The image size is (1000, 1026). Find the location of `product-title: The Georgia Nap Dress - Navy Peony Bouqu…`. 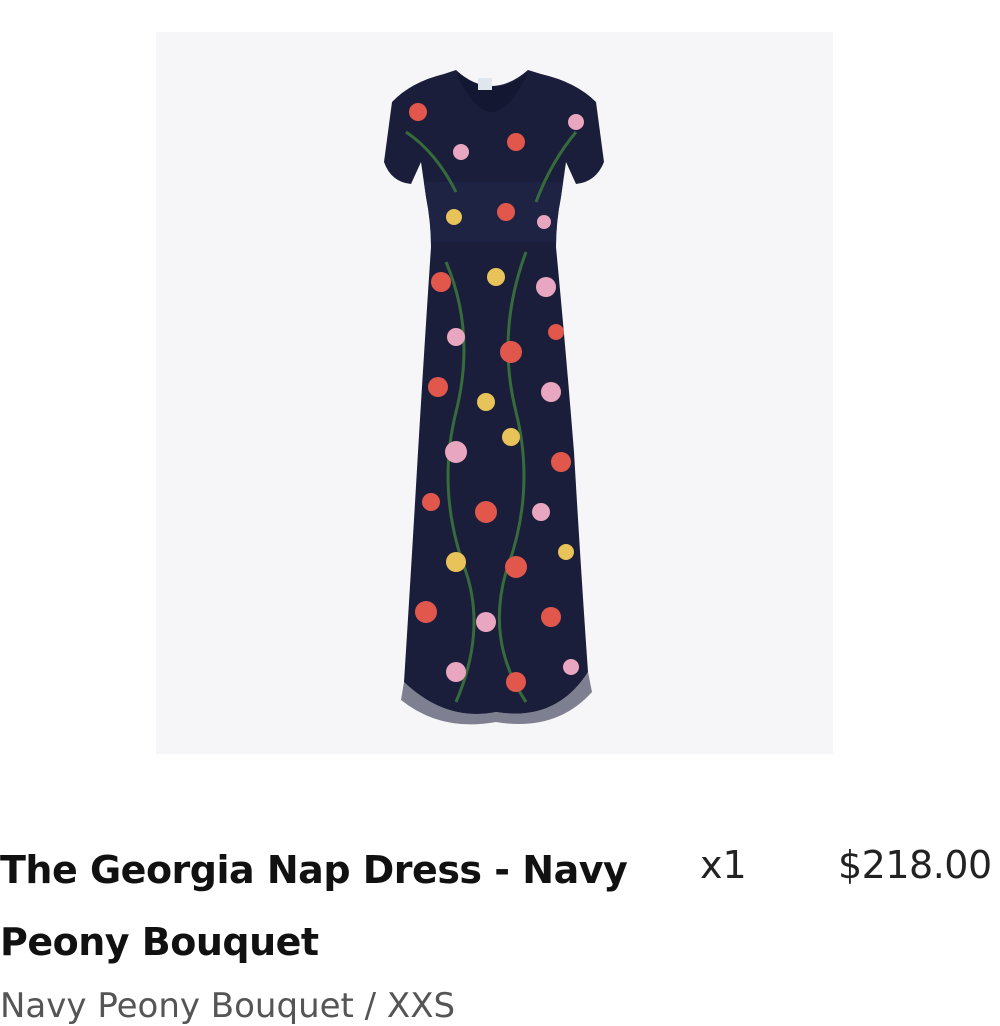

product-title: The Georgia Nap Dress - Navy Peony Bouqu… is located at coordinates (320, 906).